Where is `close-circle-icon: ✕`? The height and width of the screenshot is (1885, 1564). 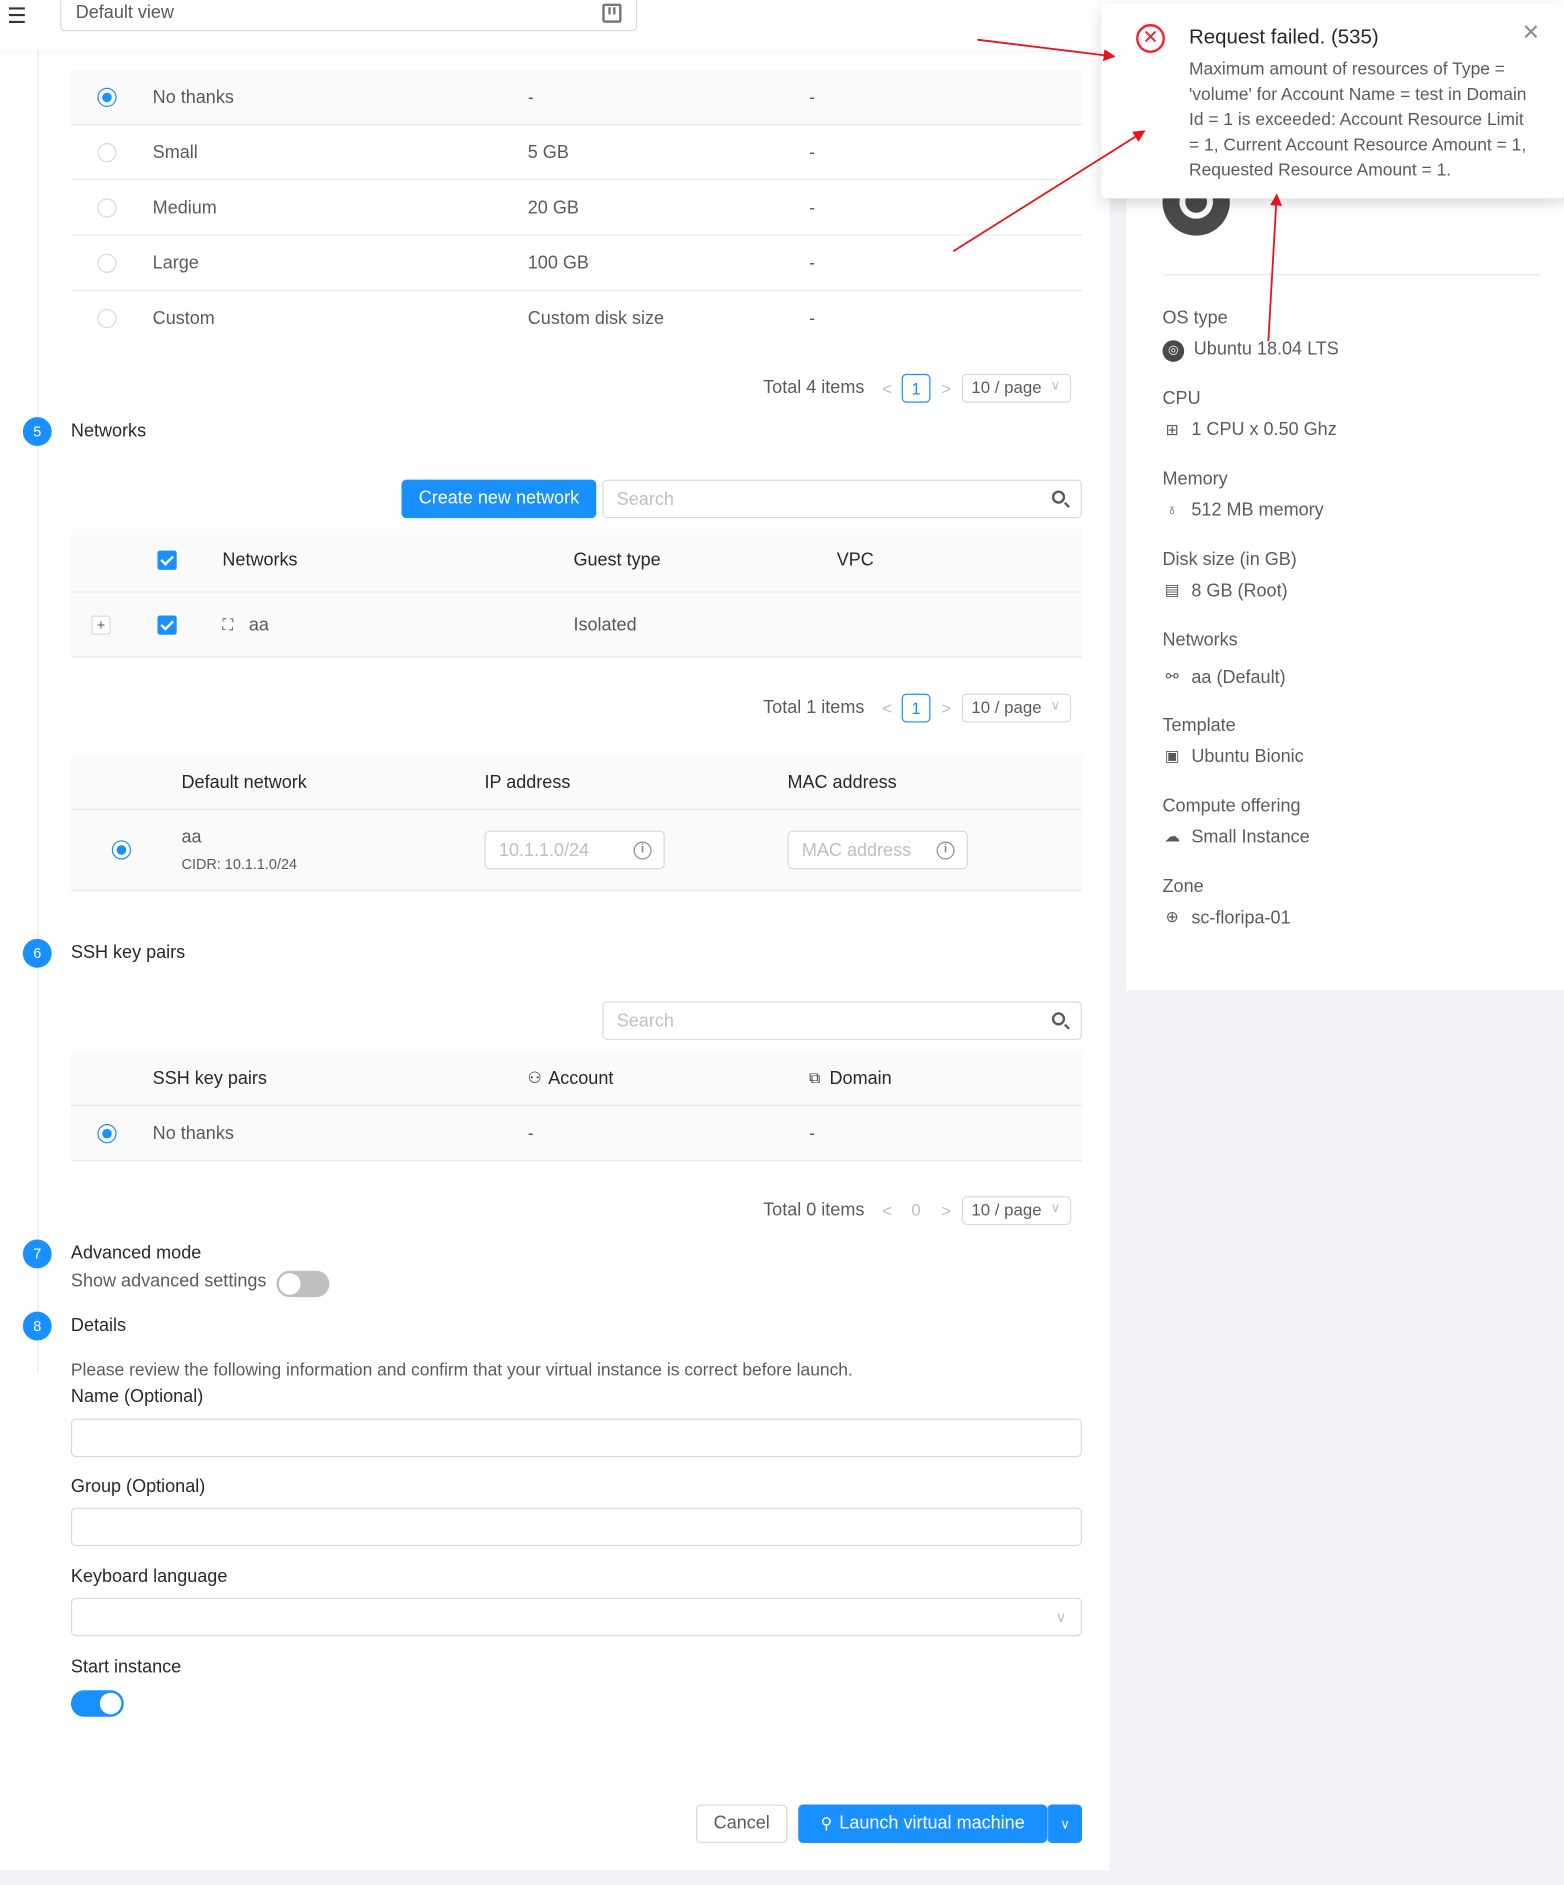
close-circle-icon: ✕ is located at coordinates (1150, 38).